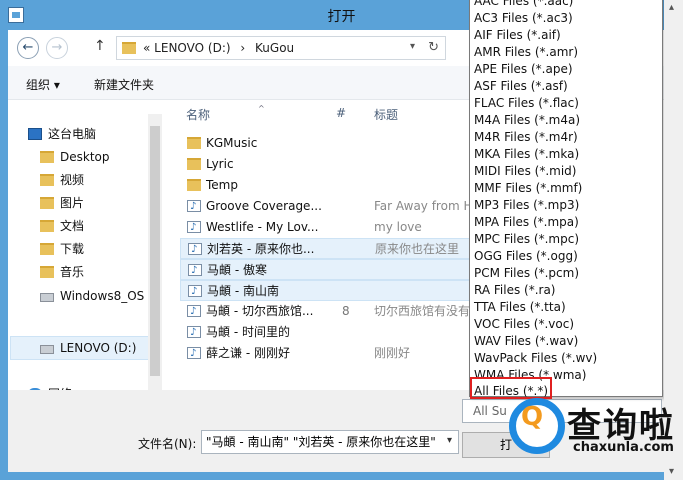 This screenshot has width=683, height=480. Describe the element at coordinates (62, 226) in the screenshot. I see `nav-item-documents: 文档` at that location.